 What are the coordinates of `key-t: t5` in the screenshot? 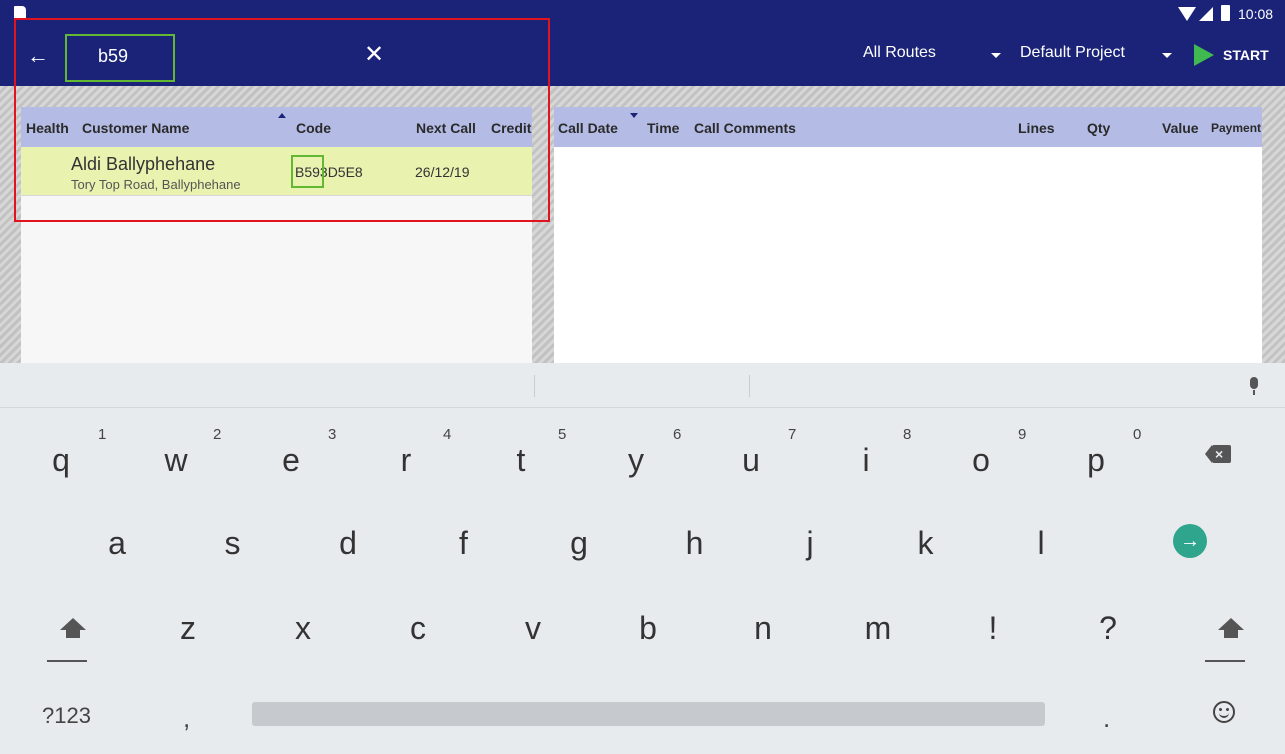 It's located at (521, 458).